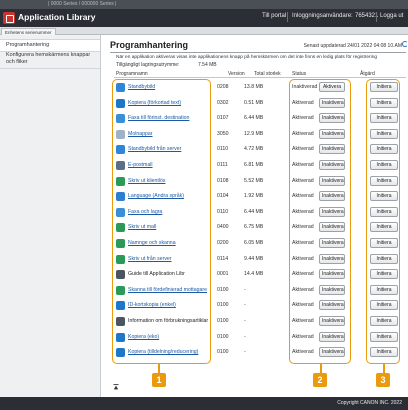 The height and width of the screenshot is (410, 408). I want to click on app-size: 6.75 MB, so click(254, 227).